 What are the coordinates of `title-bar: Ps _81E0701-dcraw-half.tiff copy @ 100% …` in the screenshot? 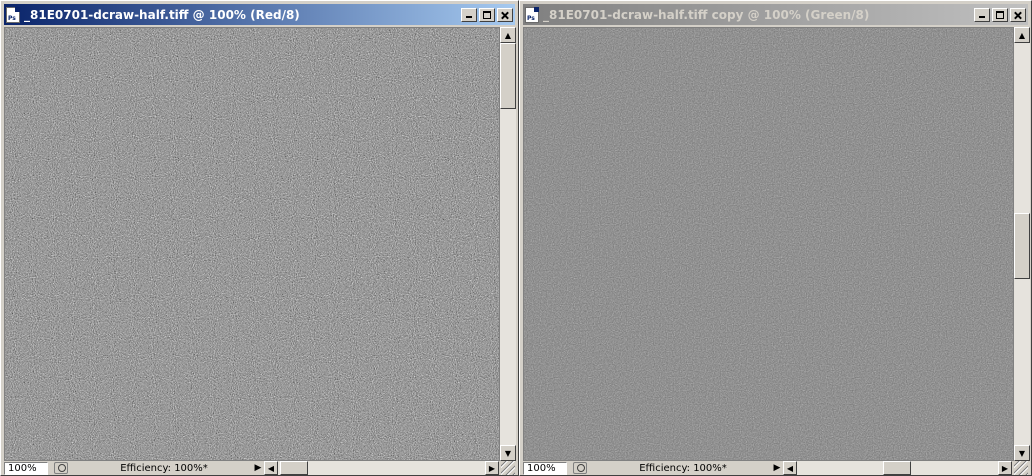 It's located at (775, 14).